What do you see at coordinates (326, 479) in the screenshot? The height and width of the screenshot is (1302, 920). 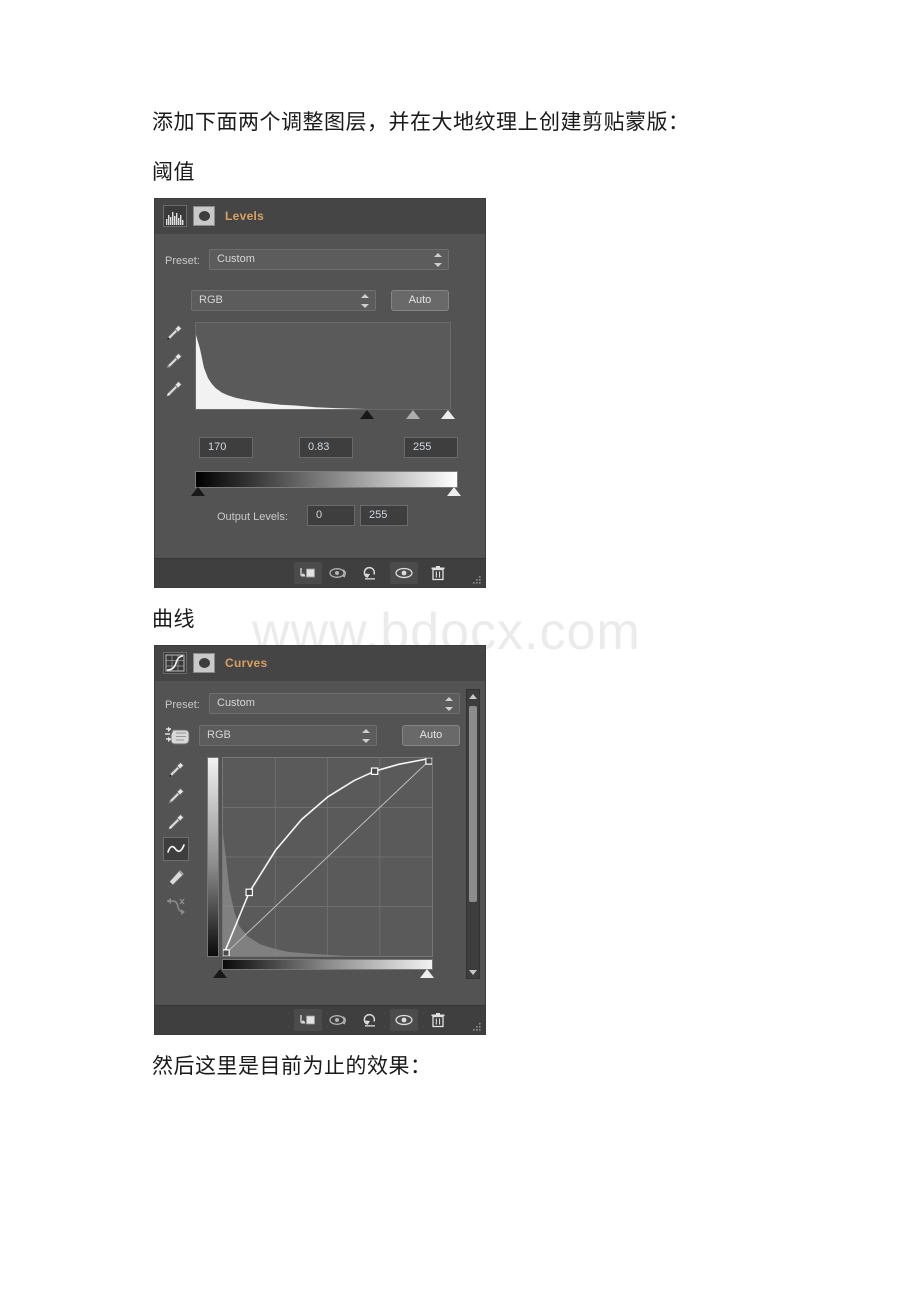 I see `output-levels-gradient` at bounding box center [326, 479].